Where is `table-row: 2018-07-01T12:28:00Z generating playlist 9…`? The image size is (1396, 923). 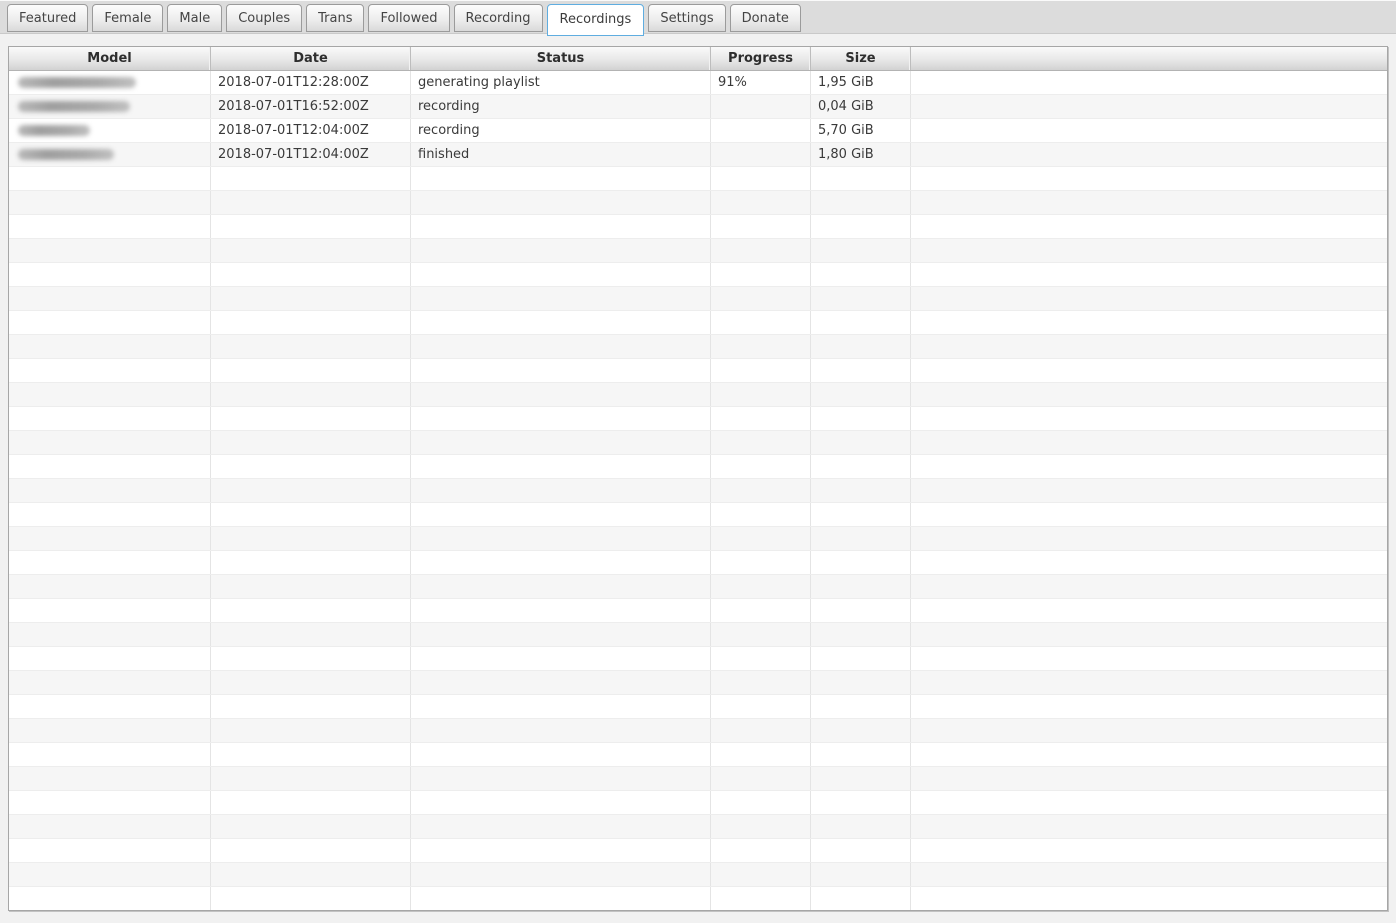
table-row: 2018-07-01T12:28:00Z generating playlist 9… is located at coordinates (698, 83).